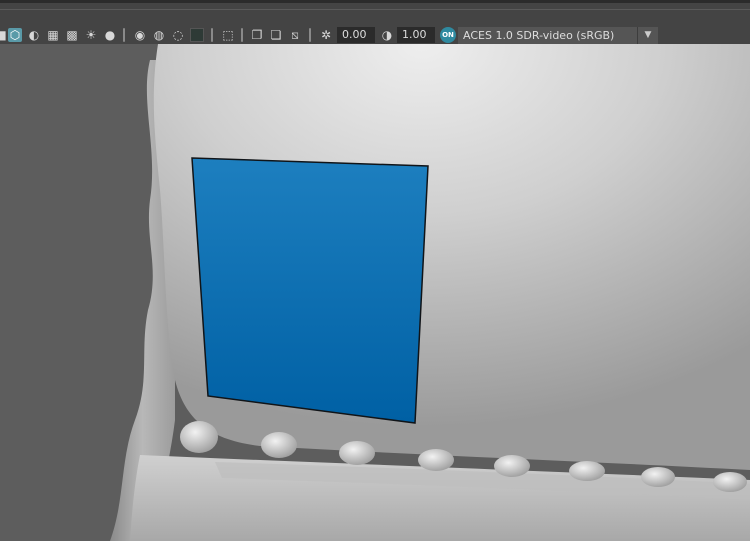 This screenshot has height=541, width=750. Describe the element at coordinates (34, 35) in the screenshot. I see `default-material-icon: ◐` at that location.